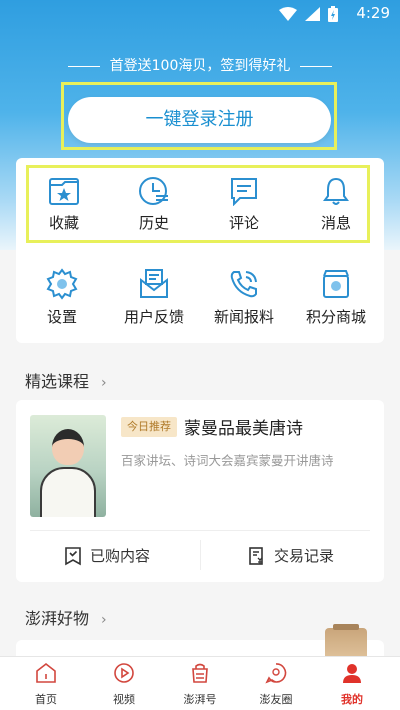 The image size is (400, 710). I want to click on quick-action-messages: 消息, so click(336, 204).